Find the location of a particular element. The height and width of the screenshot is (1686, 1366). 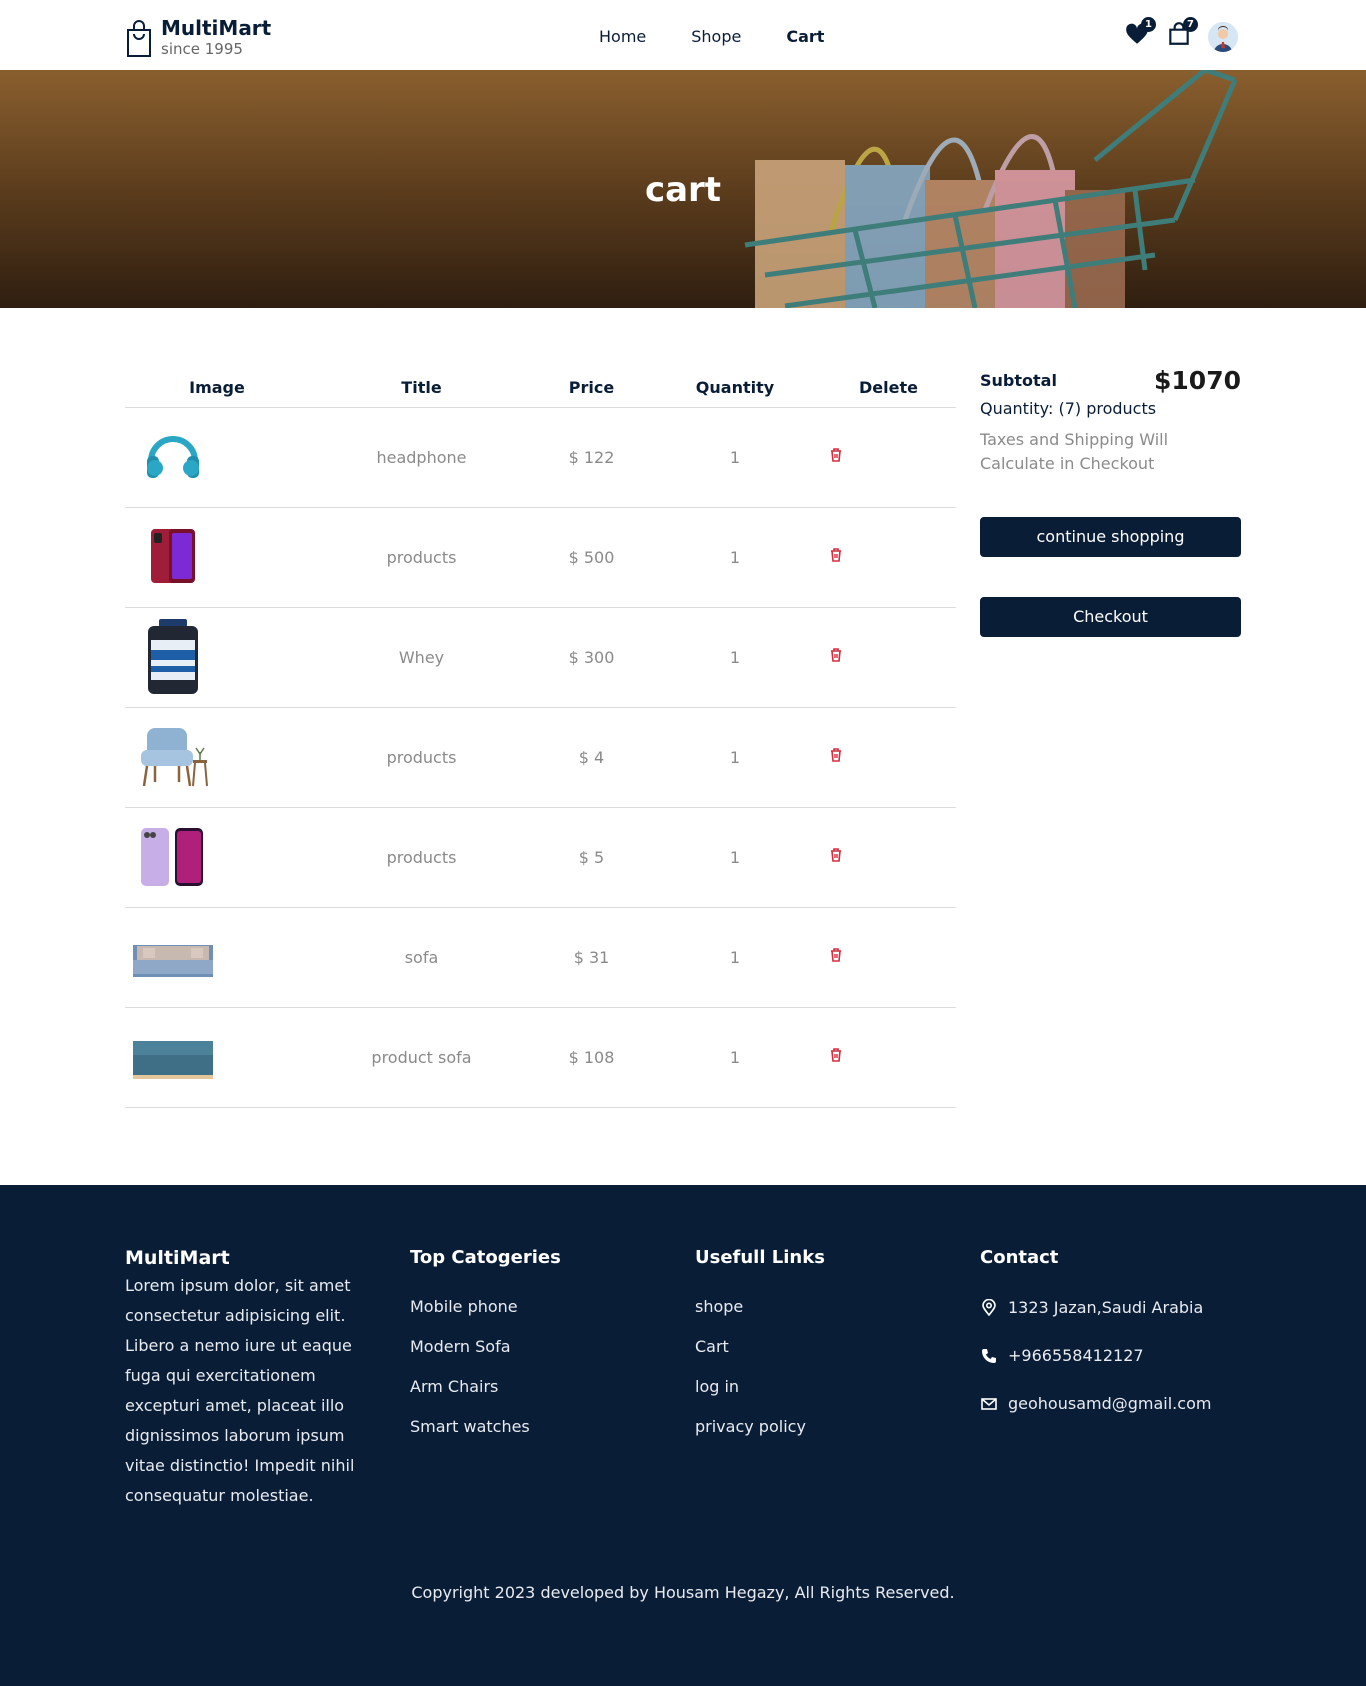

table-row: Whey $ 300 1 is located at coordinates (540, 658).